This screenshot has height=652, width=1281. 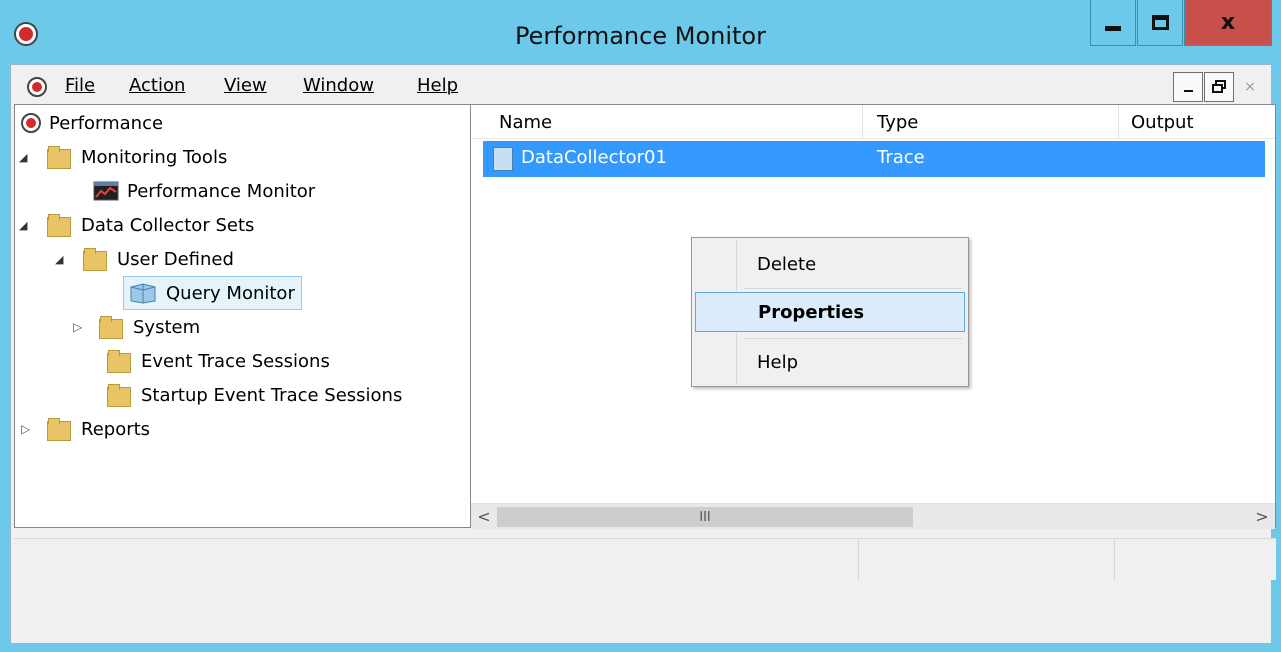 I want to click on child-close-button: ×, so click(x=1250, y=87).